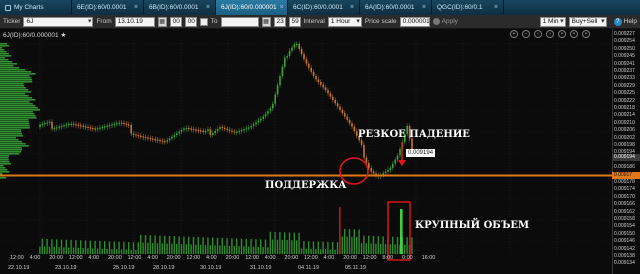 The height and width of the screenshot is (274, 640). What do you see at coordinates (562, 34) in the screenshot?
I see `settings-icon: •` at bounding box center [562, 34].